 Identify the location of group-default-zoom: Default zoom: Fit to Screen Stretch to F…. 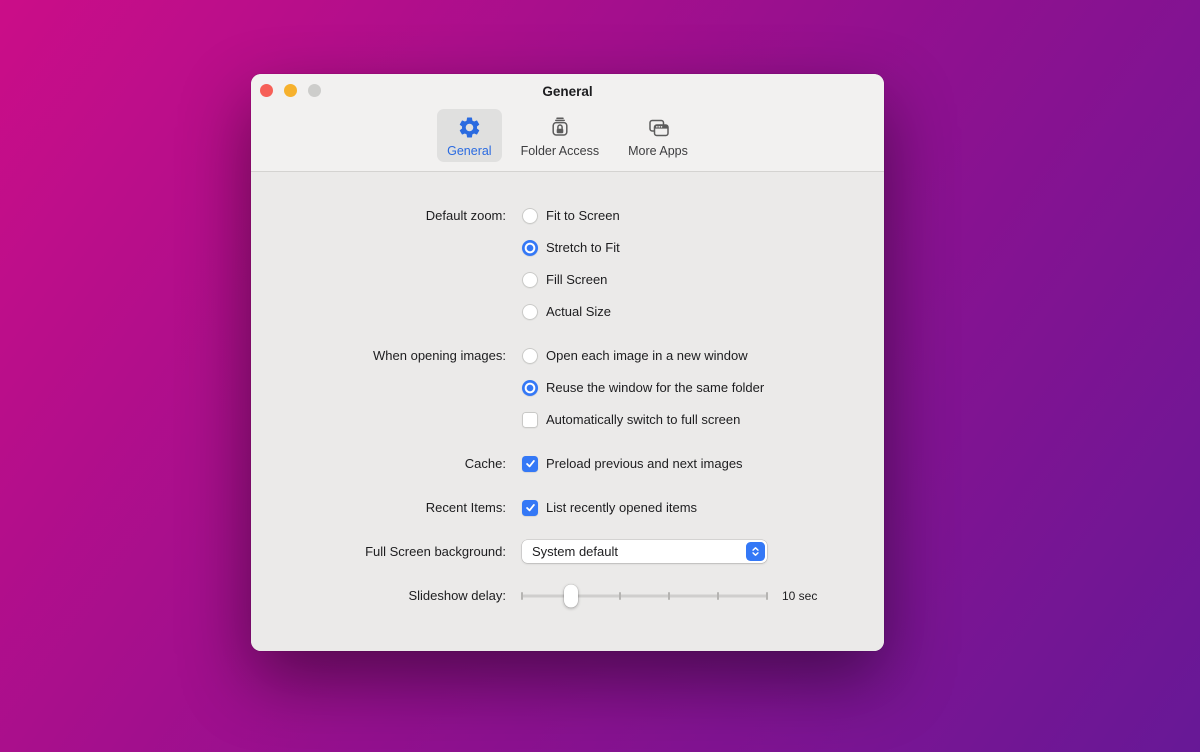
(585, 263).